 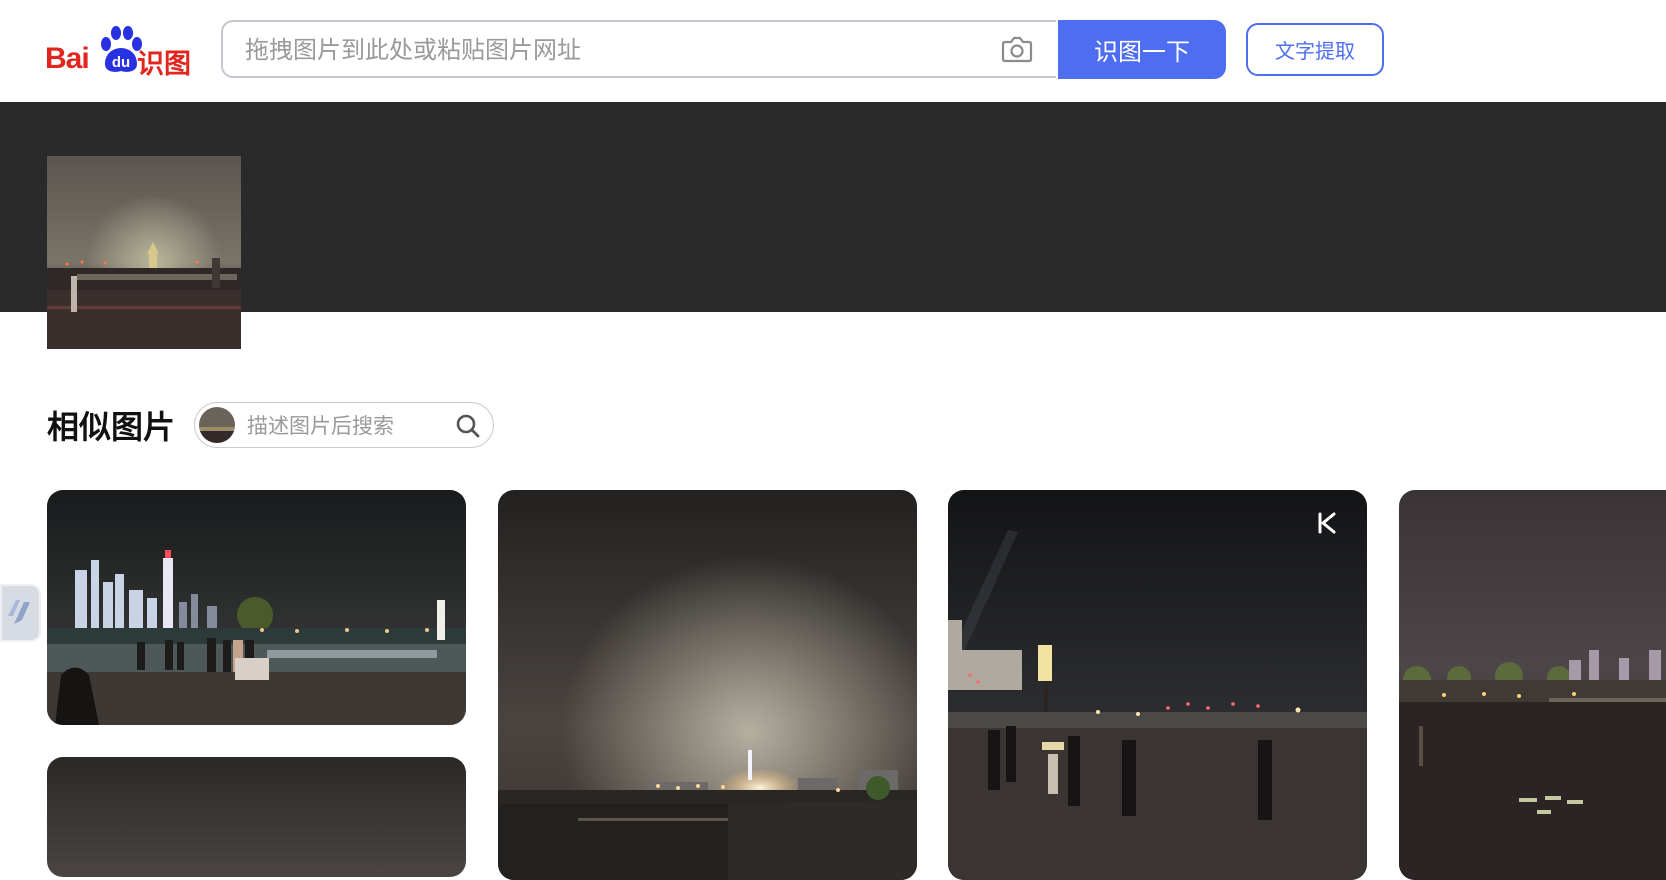 I want to click on query-image-avatar, so click(x=217, y=425).